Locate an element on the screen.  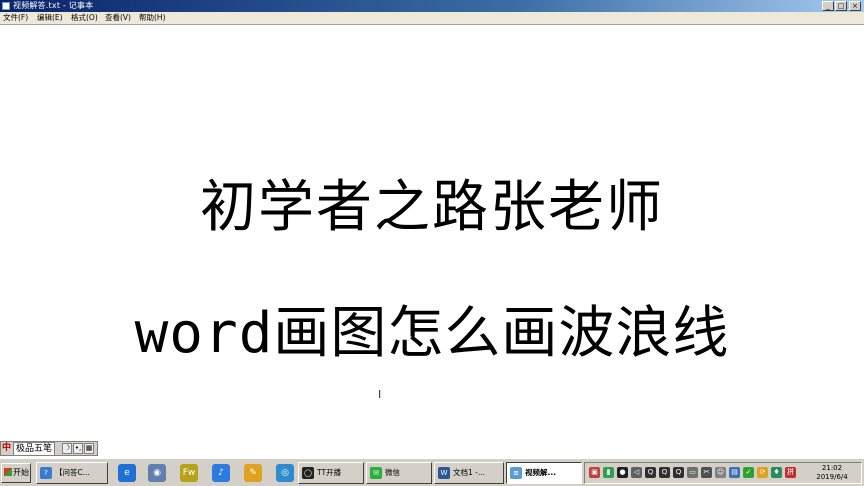
question-icon: ? is located at coordinates (46, 473).